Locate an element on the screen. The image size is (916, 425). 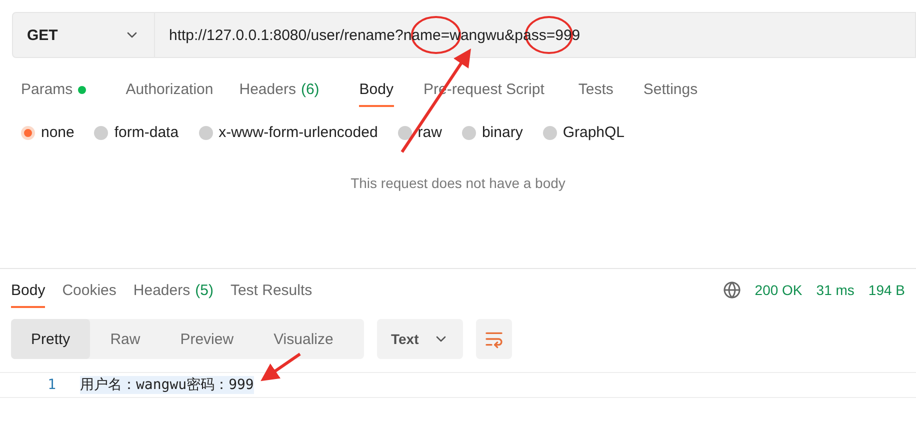
method-dropdown: GET is located at coordinates (83, 35).